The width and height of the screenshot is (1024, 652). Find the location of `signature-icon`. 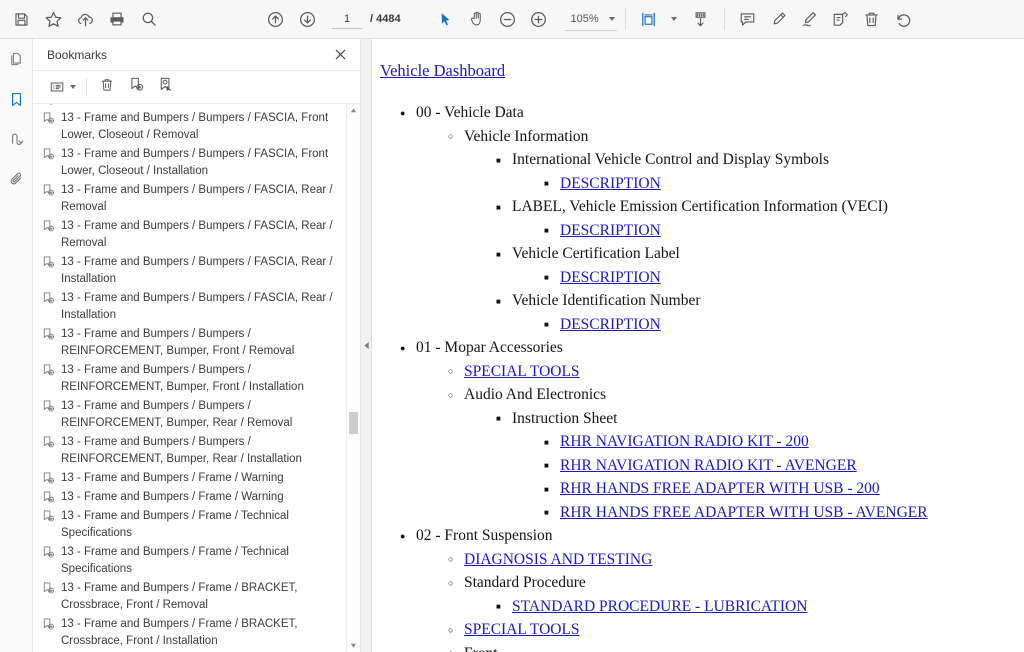

signature-icon is located at coordinates (810, 19).